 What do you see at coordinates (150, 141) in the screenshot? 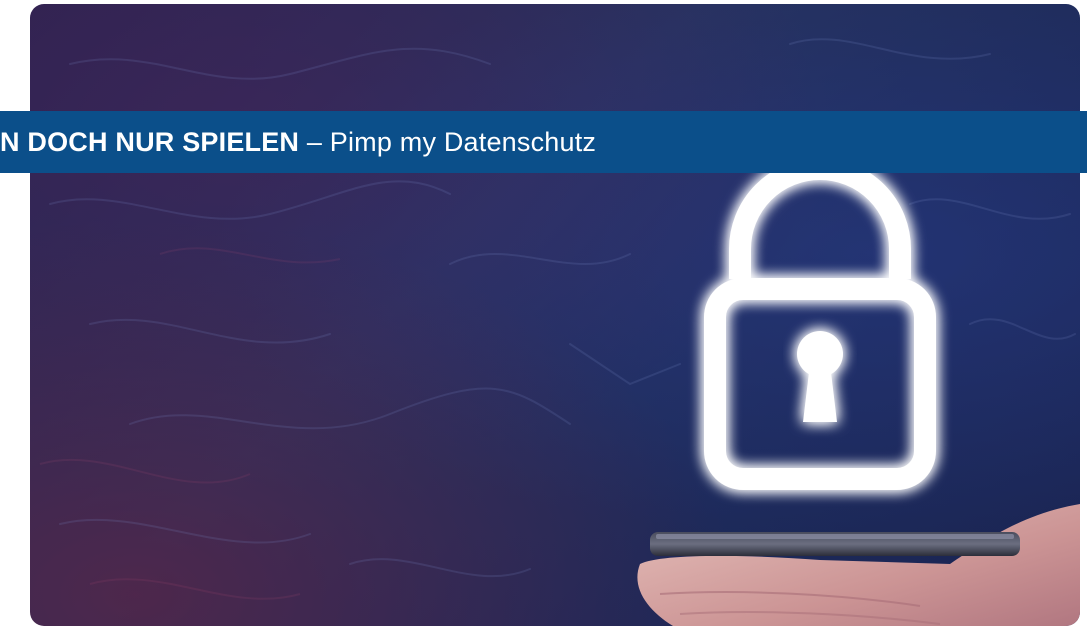
I see `banner-title-bold: N DOCH NUR SPIELEN` at bounding box center [150, 141].